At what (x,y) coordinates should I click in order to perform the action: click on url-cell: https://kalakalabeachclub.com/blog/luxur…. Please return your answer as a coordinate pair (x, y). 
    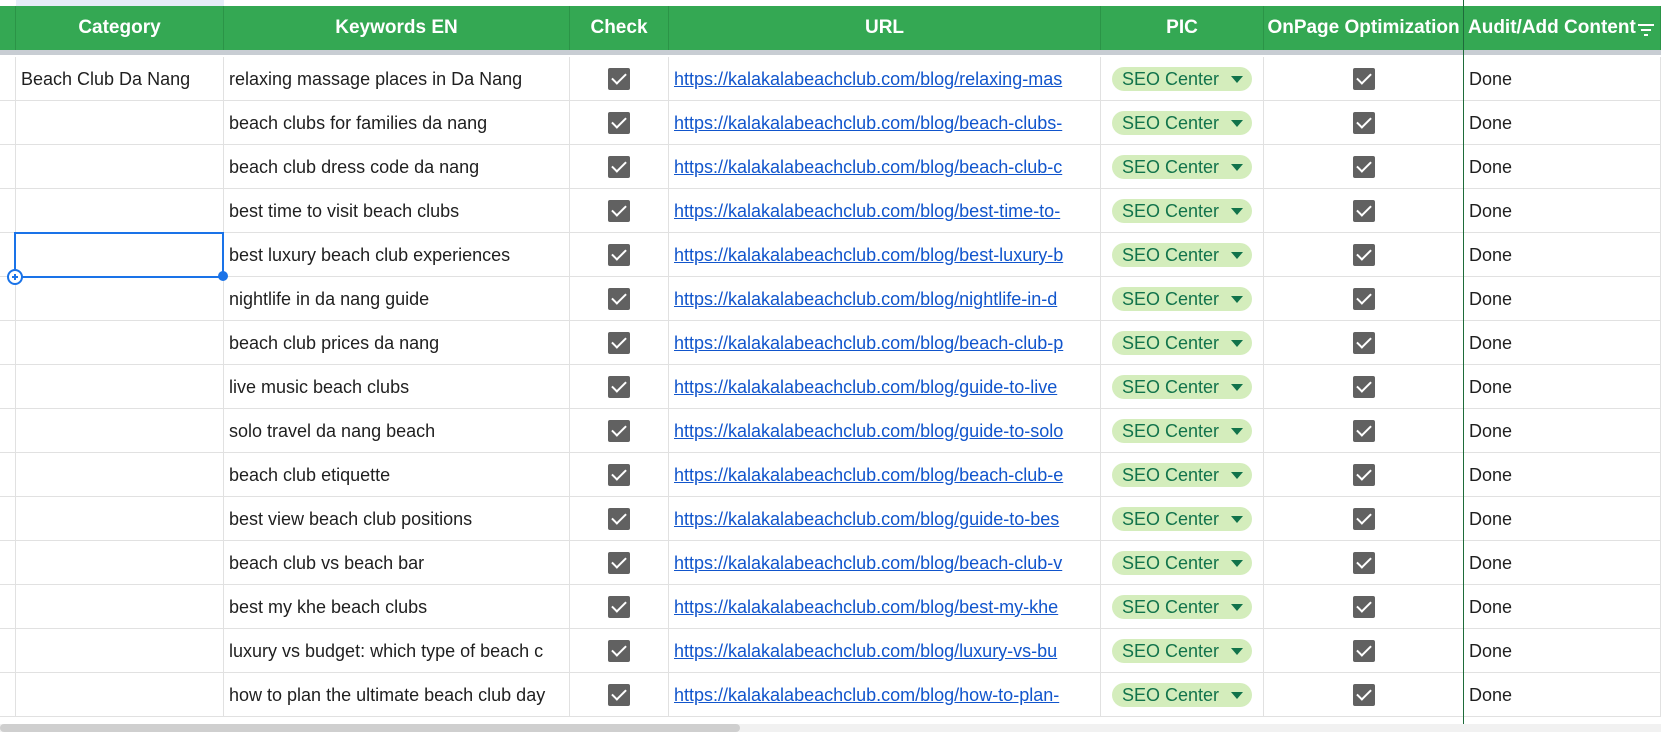
    Looking at the image, I should click on (885, 651).